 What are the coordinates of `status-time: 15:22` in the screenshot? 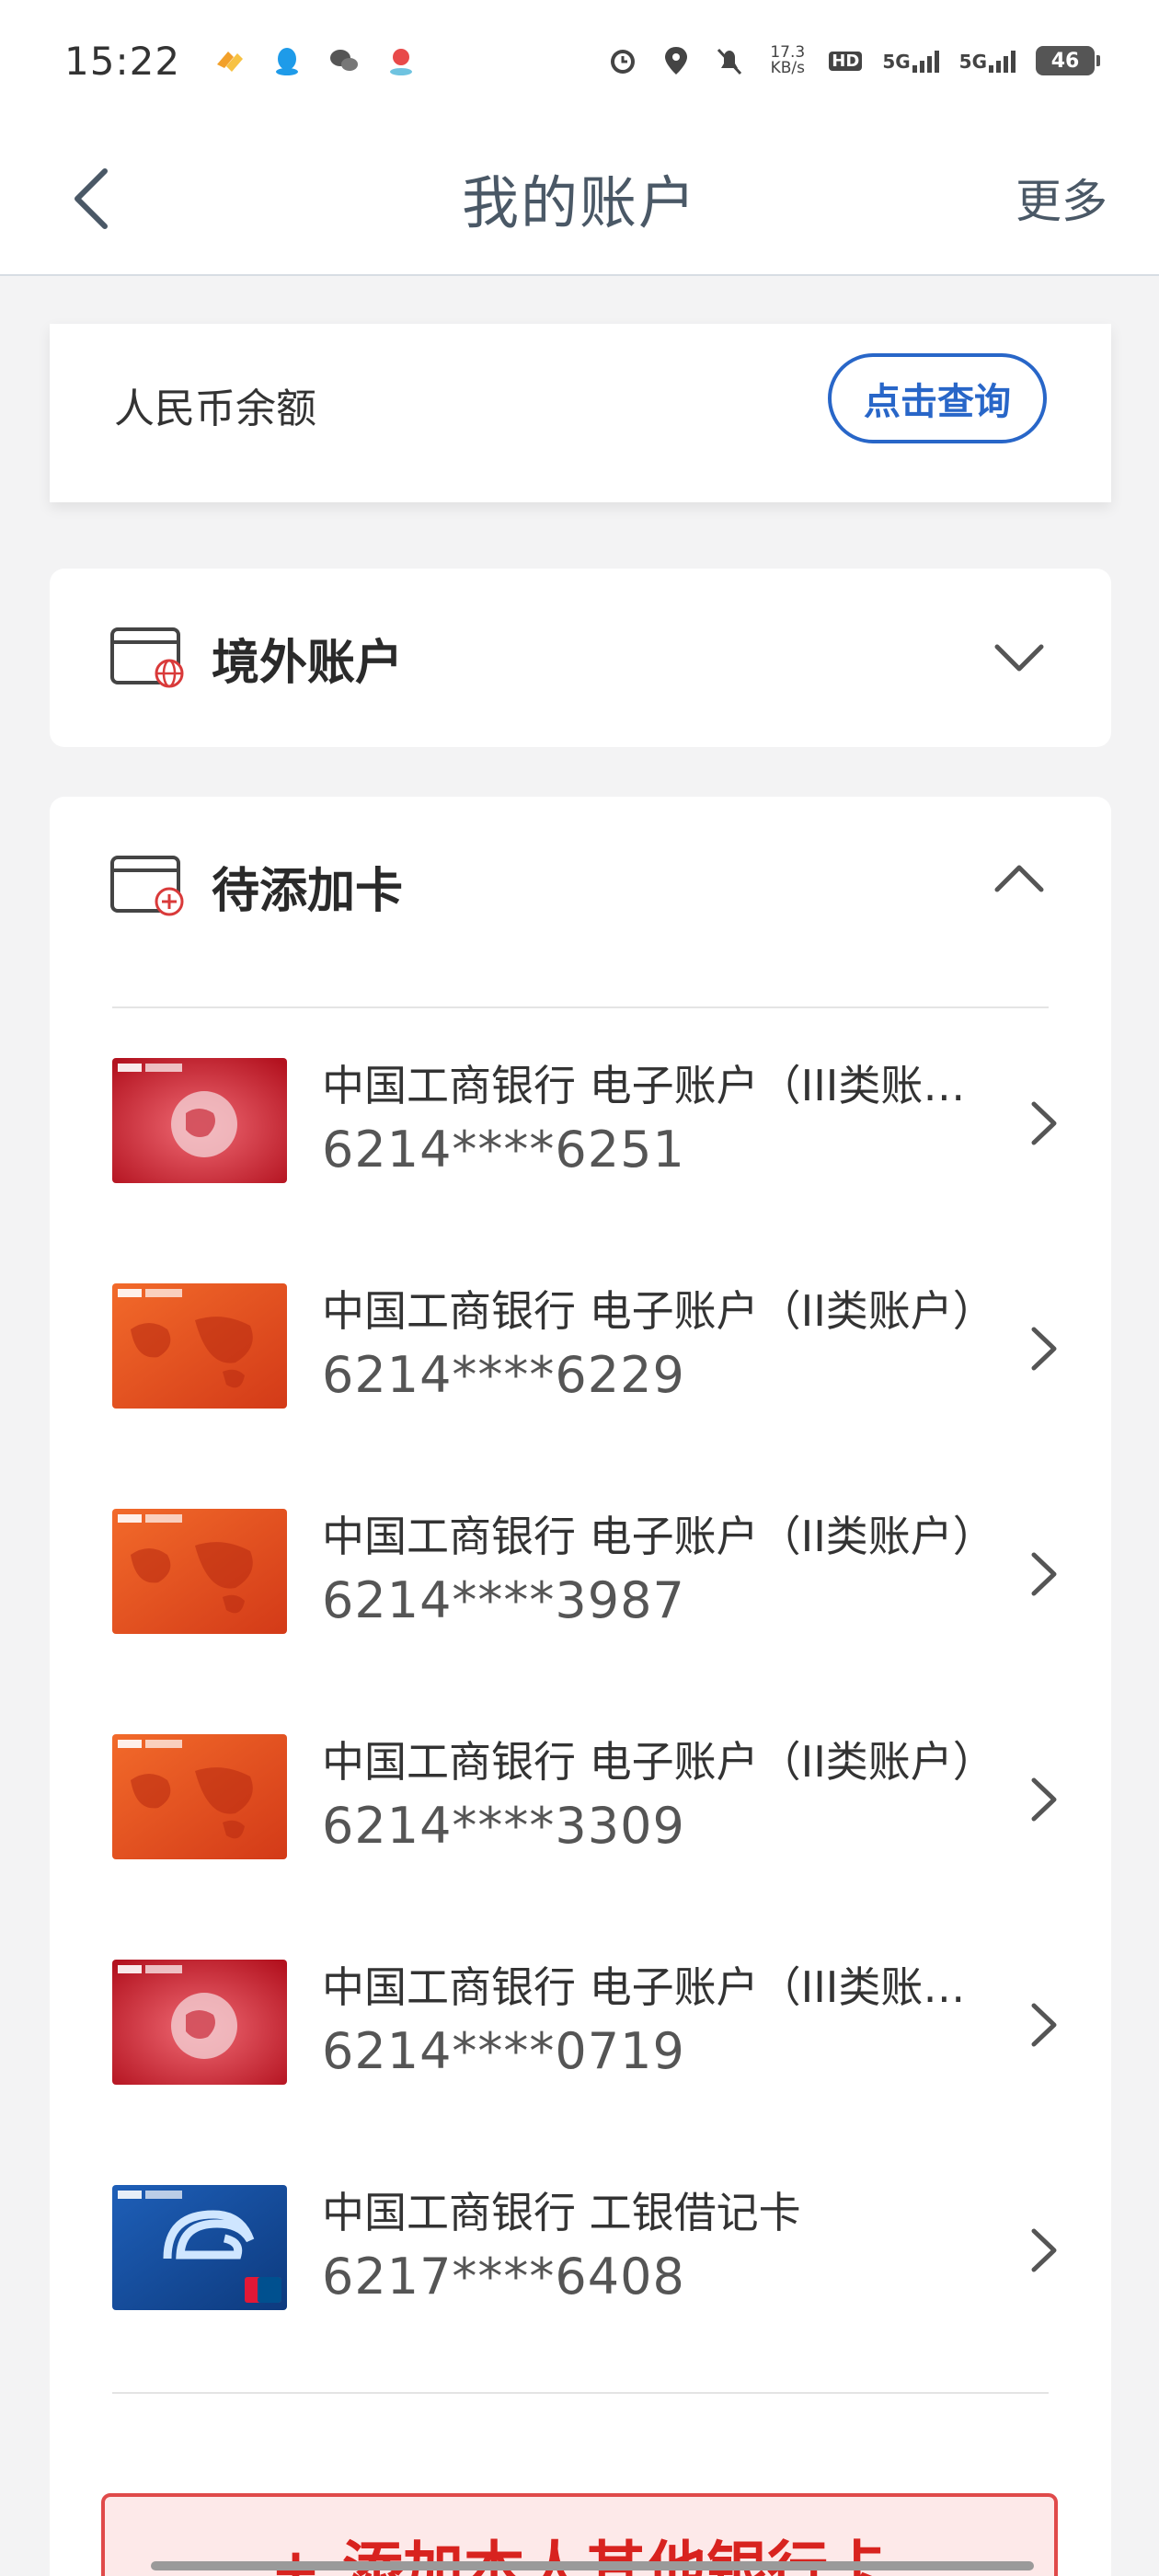 It's located at (122, 61).